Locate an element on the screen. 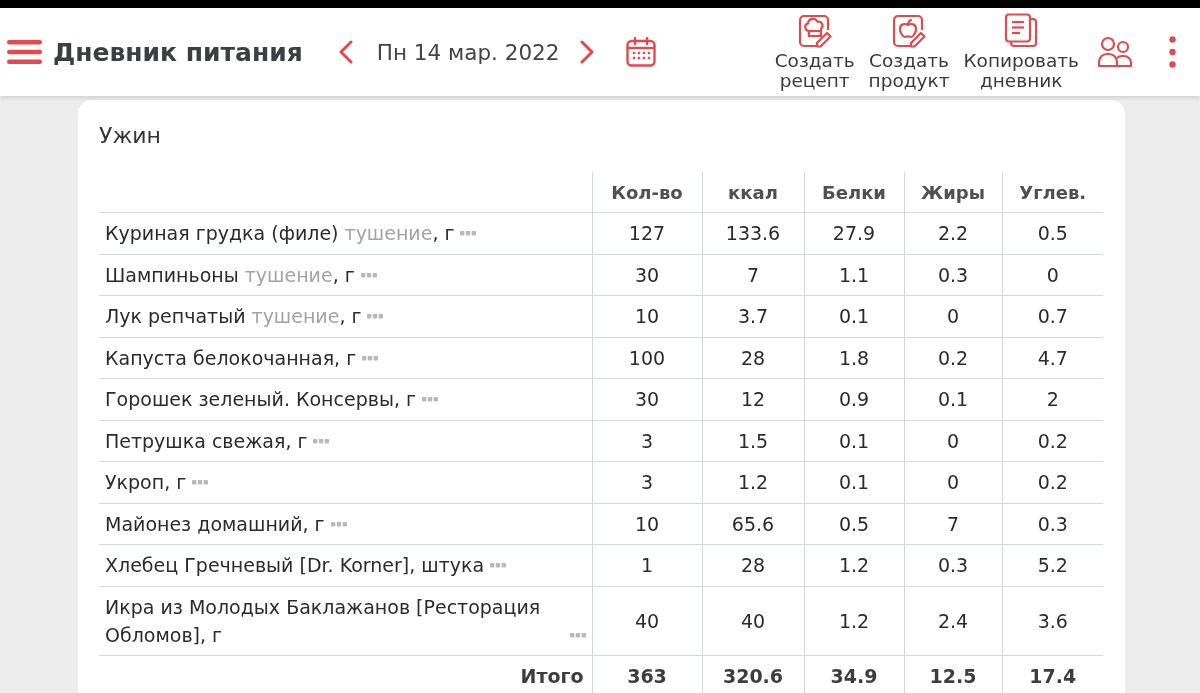 Image resolution: width=1200 pixels, height=693 pixels. meal-title: Ужин is located at coordinates (130, 136).